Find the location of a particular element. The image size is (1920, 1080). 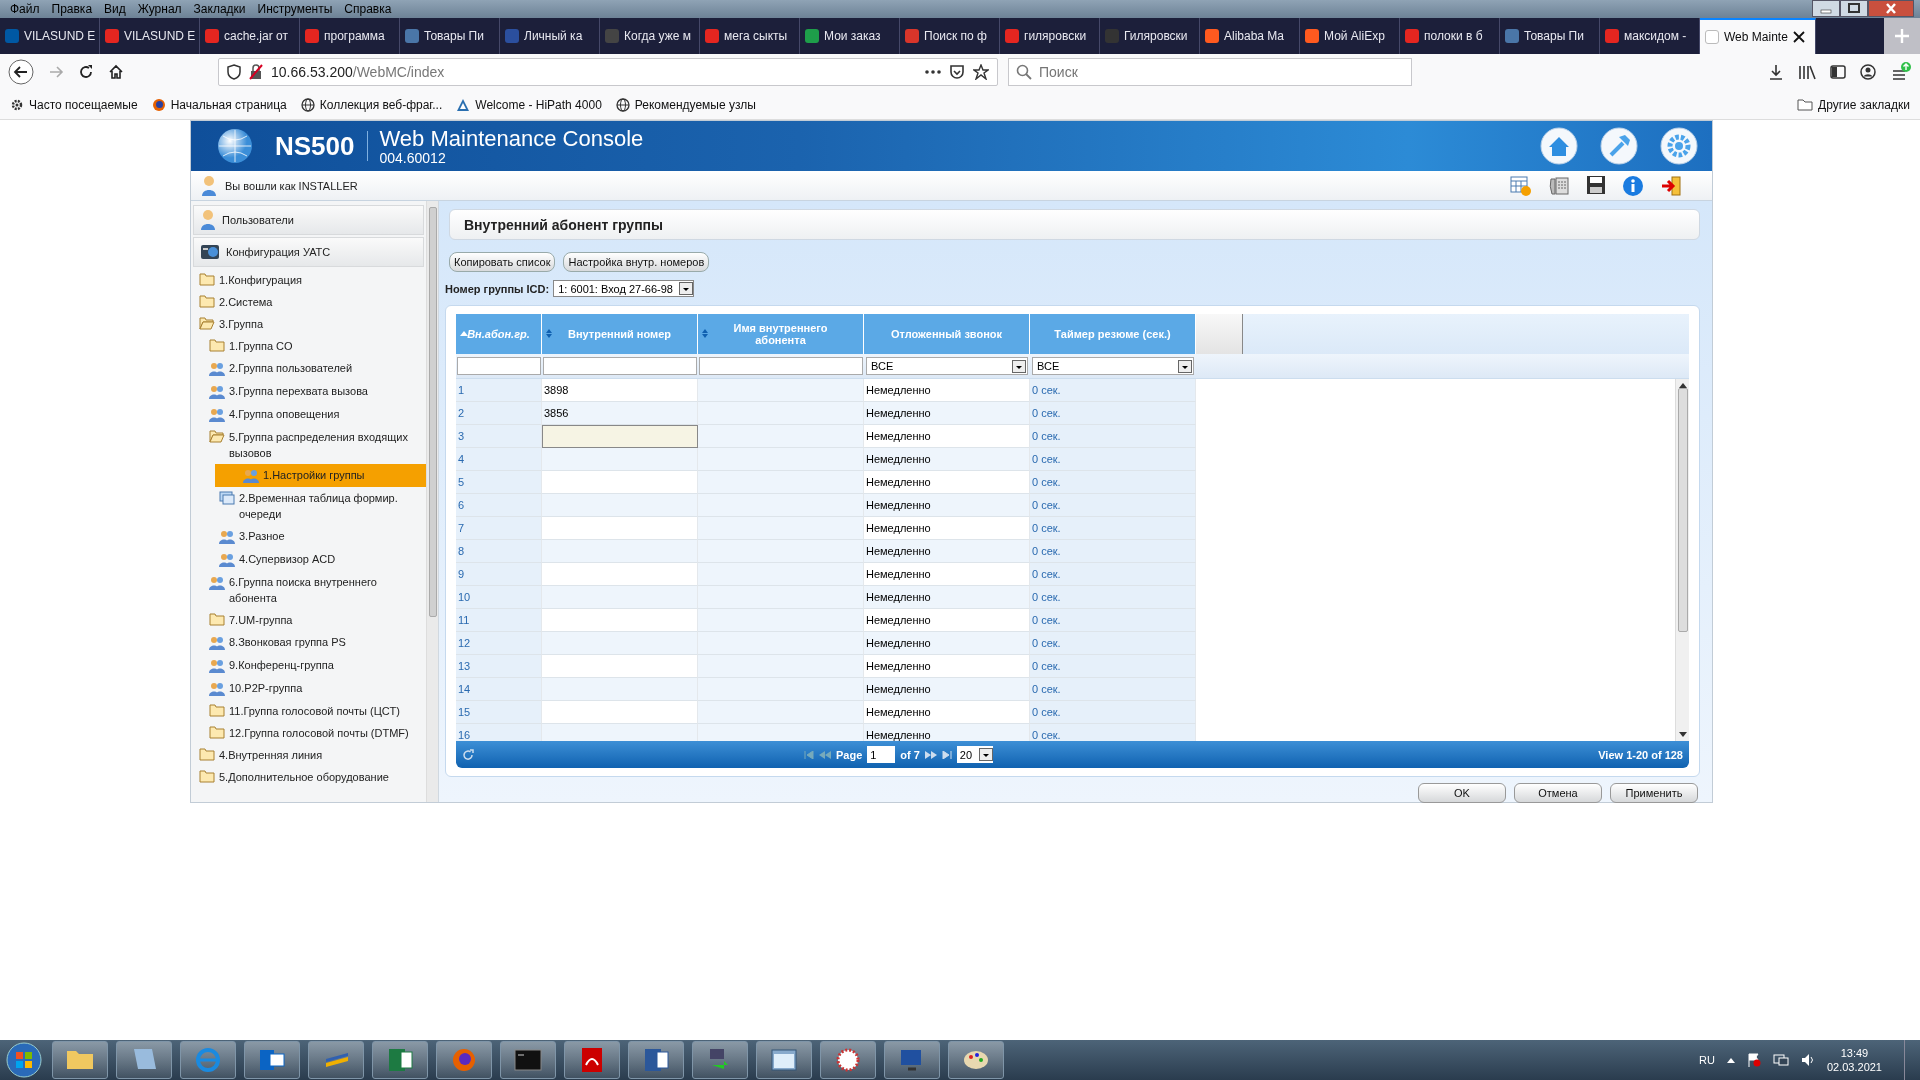

tree-item: 2.Временная таблица формир. очереди is located at coordinates (308, 506).